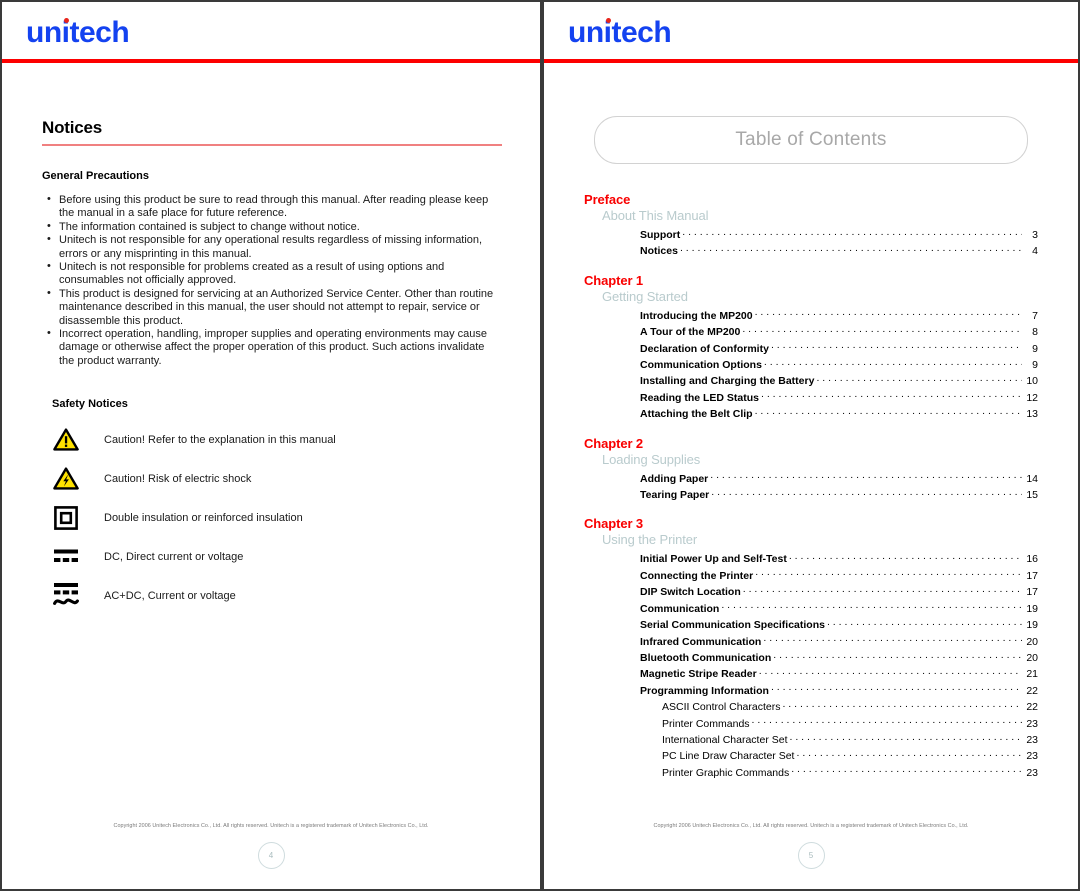 Image resolution: width=1080 pixels, height=891 pixels. Describe the element at coordinates (696, 315) in the screenshot. I see `toc-entry-label: Introducing the MP200` at that location.